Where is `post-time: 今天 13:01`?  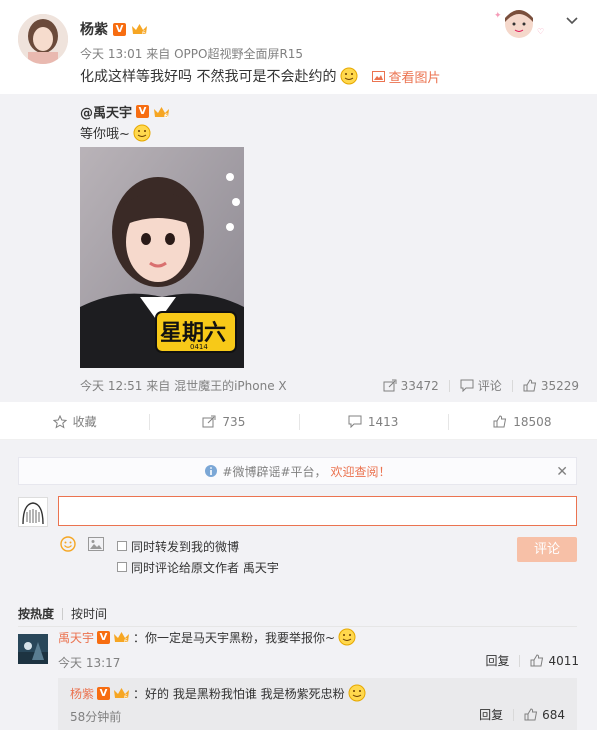 post-time: 今天 13:01 is located at coordinates (111, 54).